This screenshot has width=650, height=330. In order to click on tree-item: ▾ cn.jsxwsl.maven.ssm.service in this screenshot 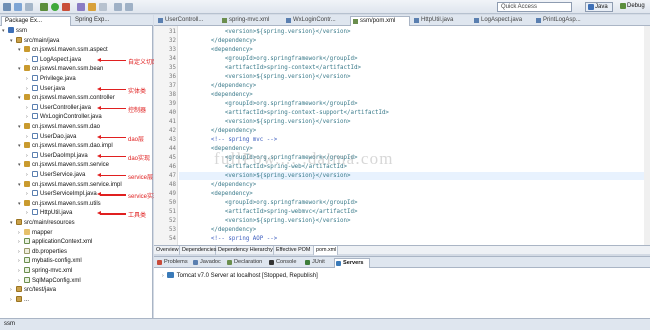, I will do `click(54, 165)`.